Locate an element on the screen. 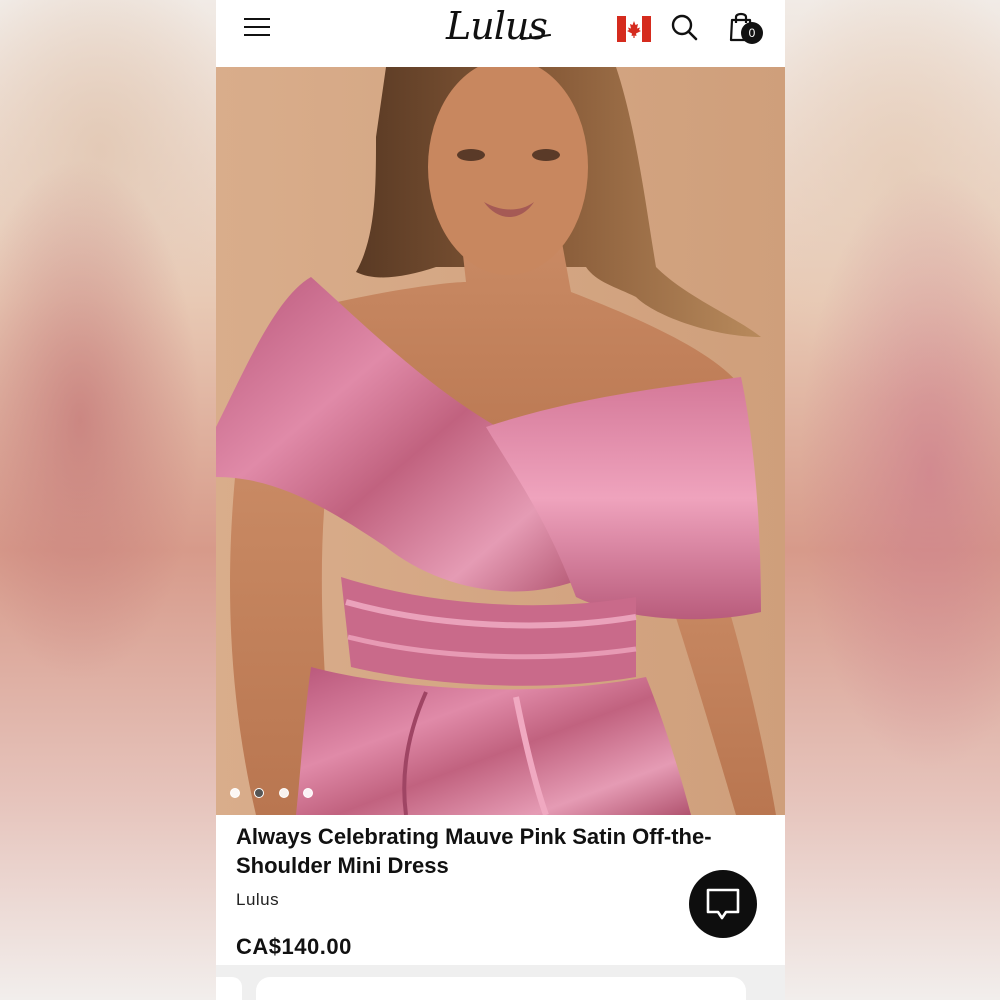 This screenshot has height=1000, width=1000. menu-icon is located at coordinates (257, 27).